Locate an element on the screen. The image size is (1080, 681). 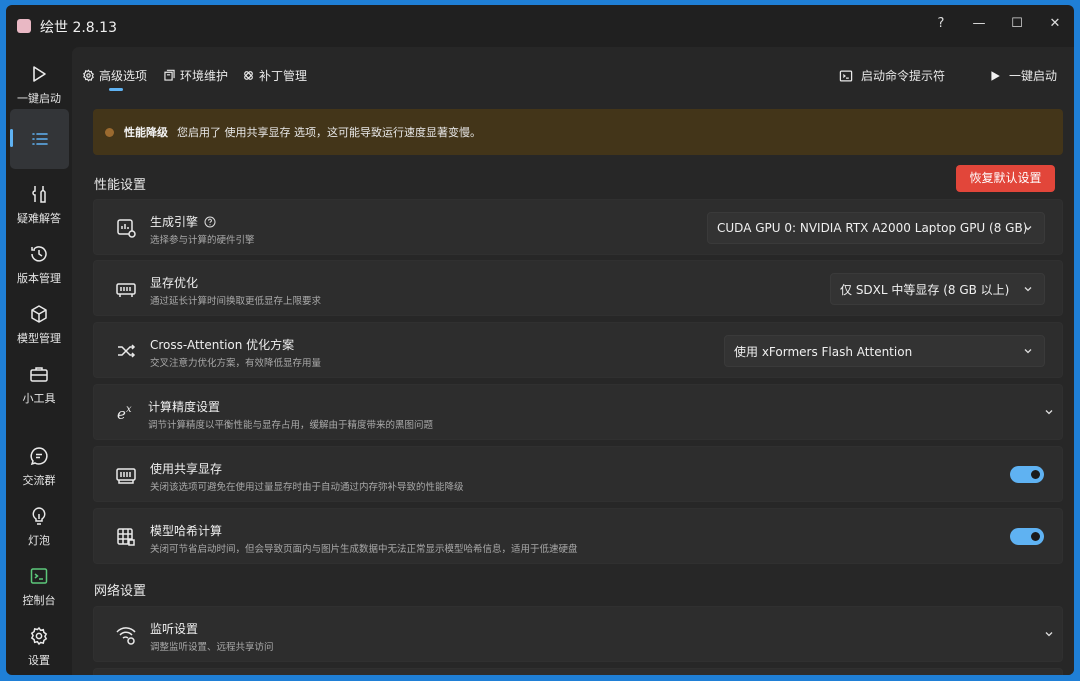
close-button: ✕ is located at coordinates (1055, 24).